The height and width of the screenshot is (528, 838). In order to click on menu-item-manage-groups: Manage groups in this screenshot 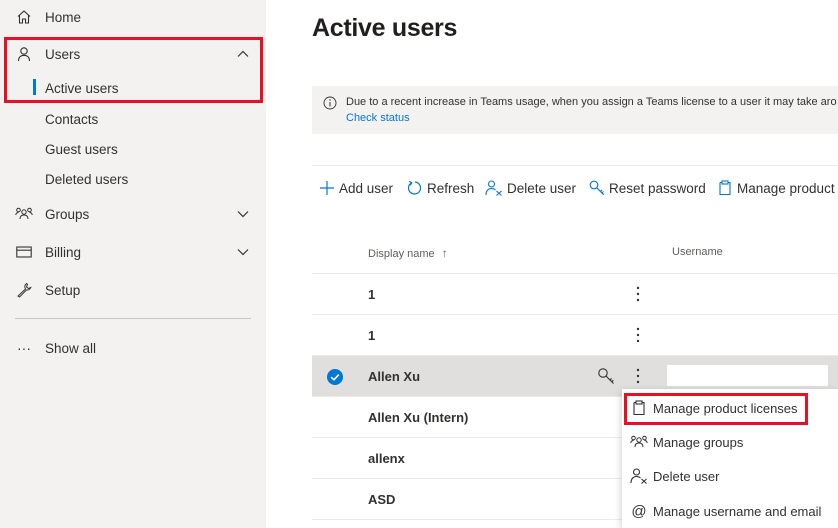, I will do `click(730, 442)`.